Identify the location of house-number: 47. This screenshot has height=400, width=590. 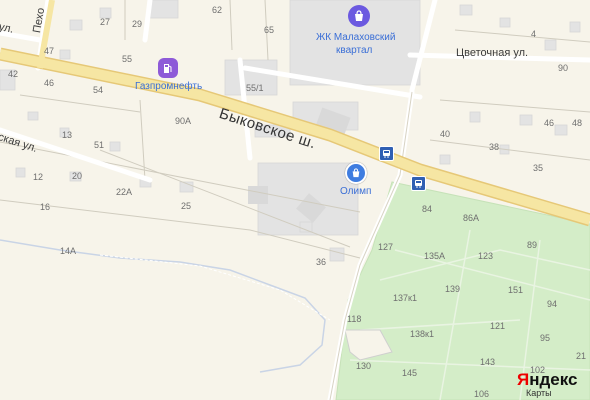
(49, 51).